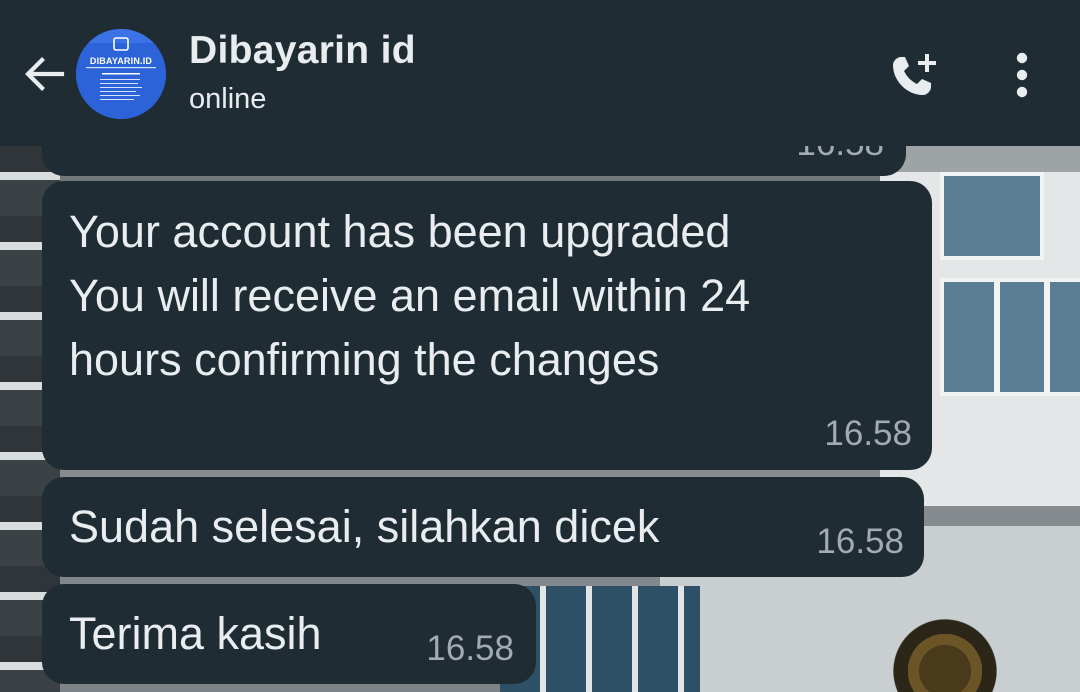 The width and height of the screenshot is (1080, 692). What do you see at coordinates (980, 159) in the screenshot?
I see `wallpaper-roof` at bounding box center [980, 159].